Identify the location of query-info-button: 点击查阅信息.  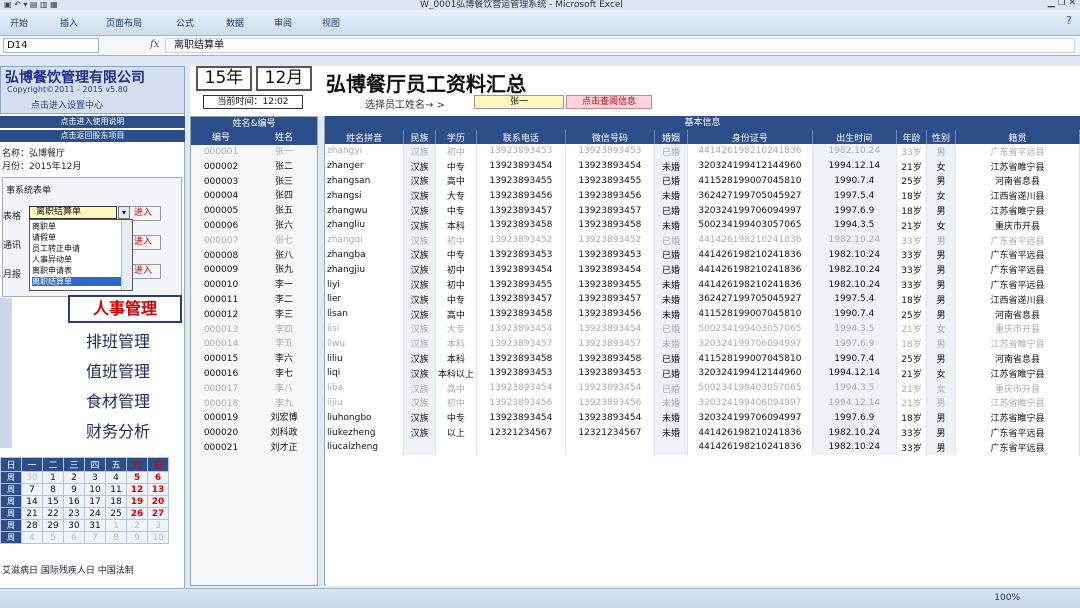
(609, 102).